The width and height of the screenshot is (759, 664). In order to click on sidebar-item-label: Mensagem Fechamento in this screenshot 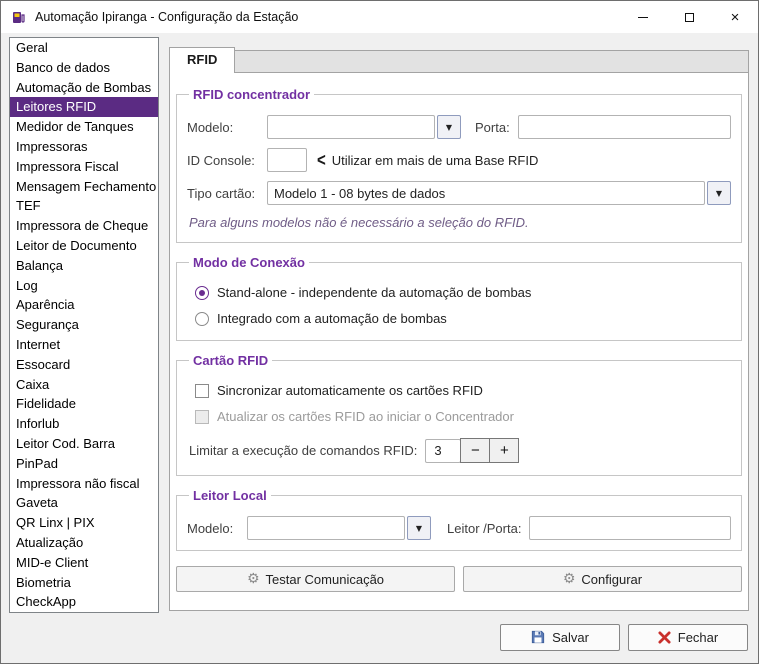, I will do `click(86, 186)`.